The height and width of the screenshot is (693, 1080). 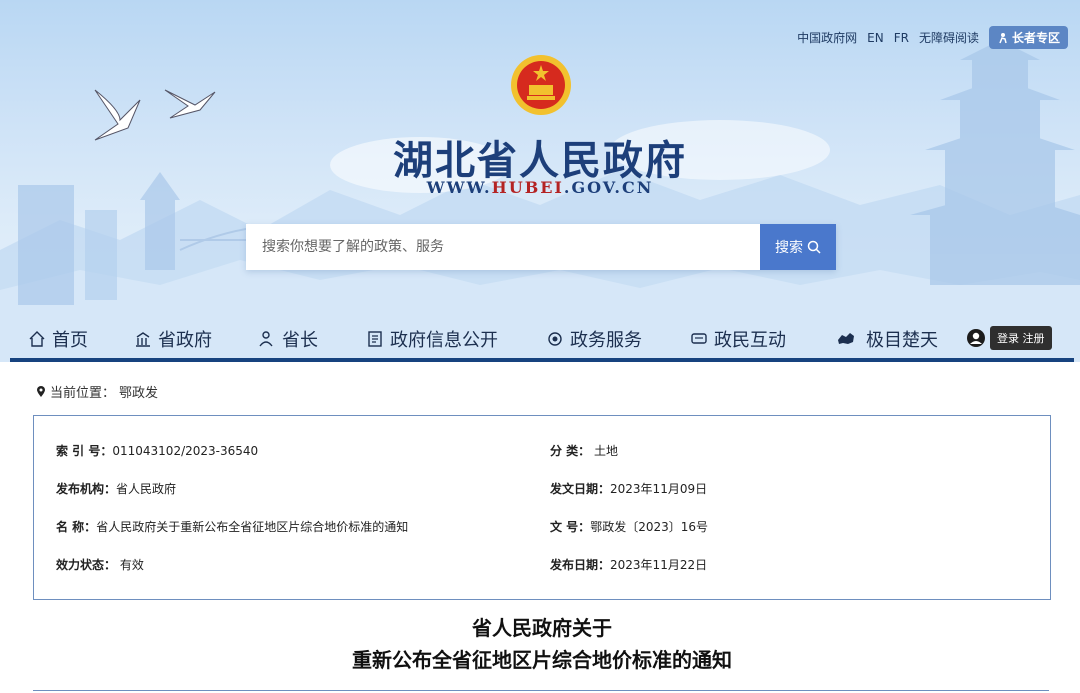 What do you see at coordinates (300, 340) in the screenshot?
I see `nav-label: 省长` at bounding box center [300, 340].